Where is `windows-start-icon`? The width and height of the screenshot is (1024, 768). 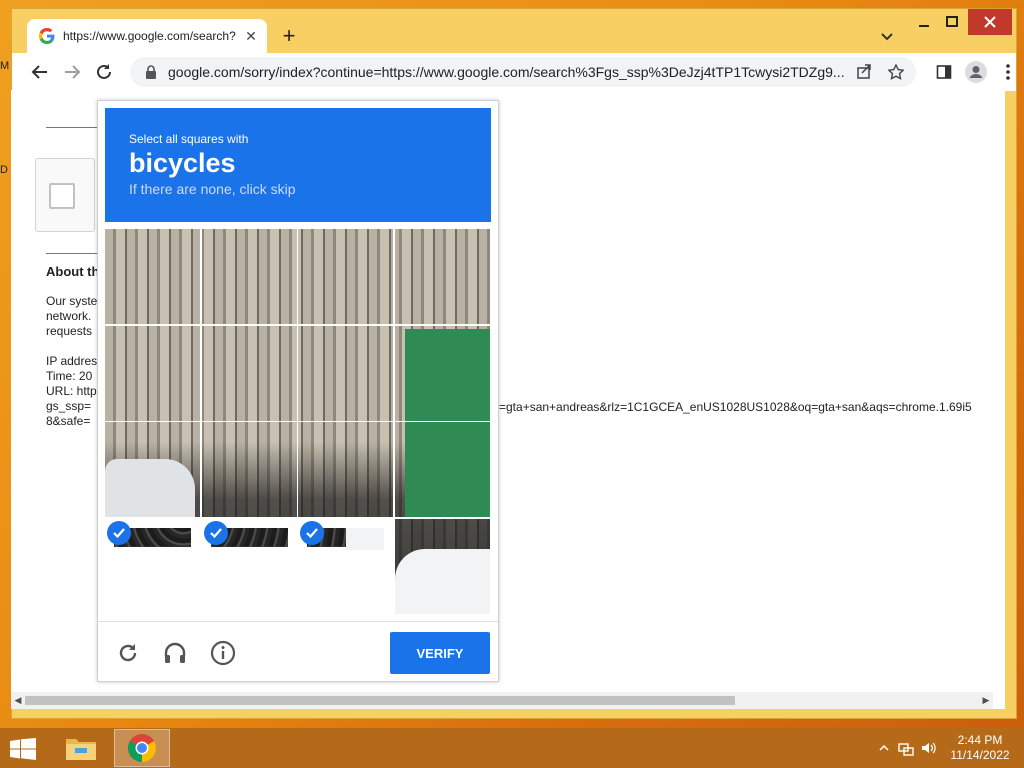 windows-start-icon is located at coordinates (23, 749).